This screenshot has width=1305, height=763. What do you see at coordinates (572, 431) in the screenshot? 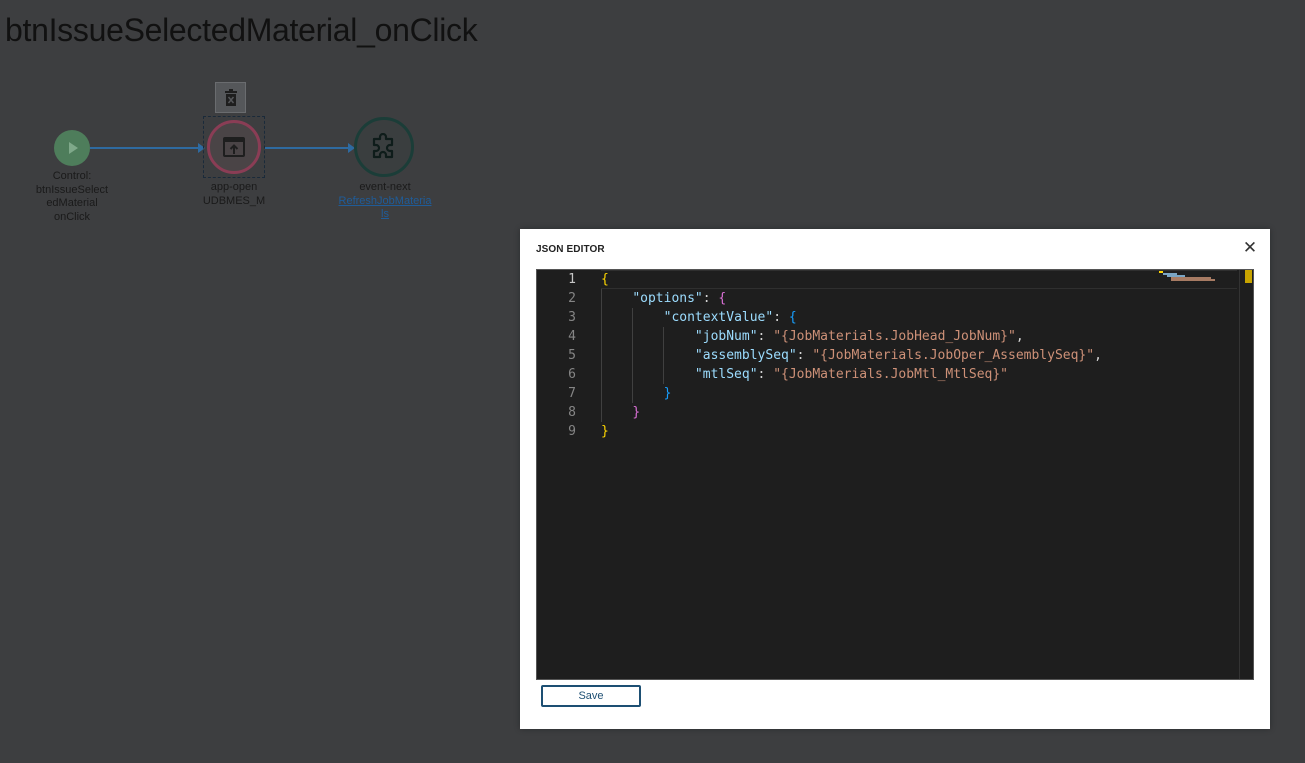
I see `line-number: 9` at bounding box center [572, 431].